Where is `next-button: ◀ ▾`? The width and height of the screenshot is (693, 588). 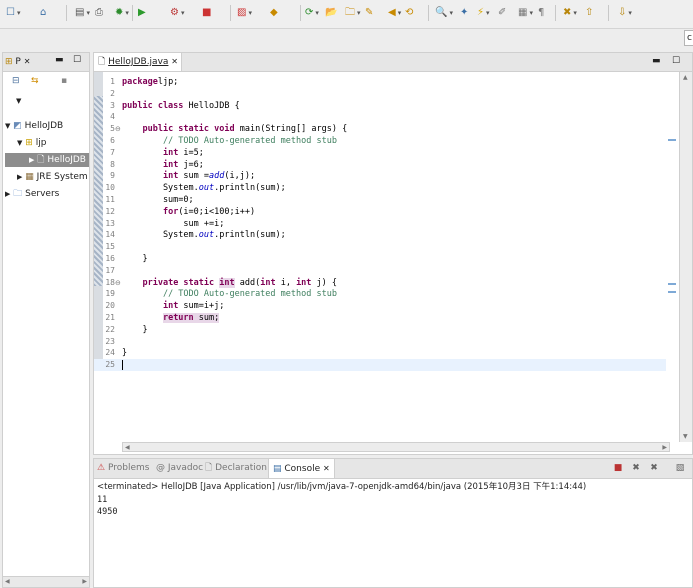 next-button: ◀ ▾ is located at coordinates (394, 13).